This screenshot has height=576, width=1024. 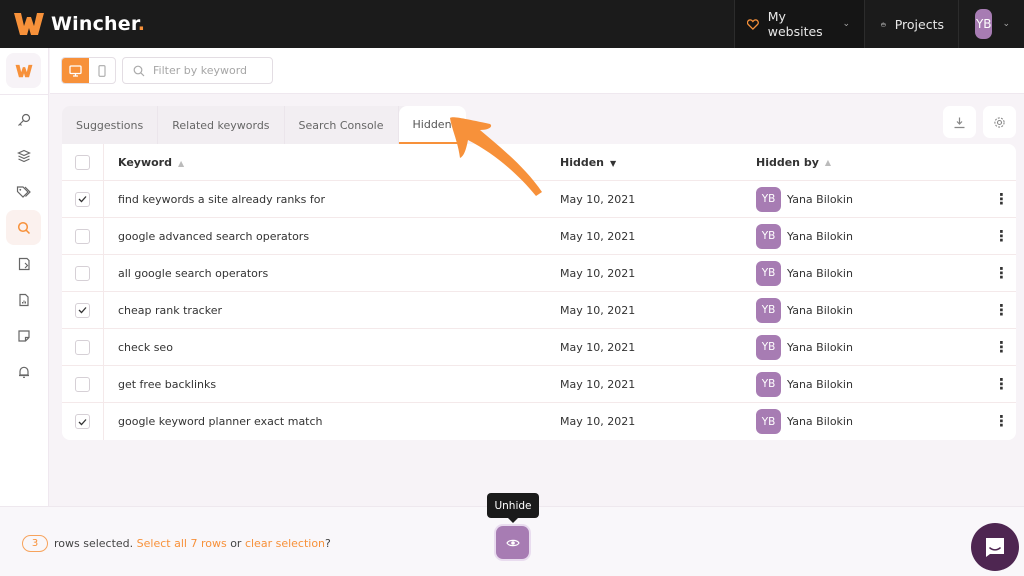 What do you see at coordinates (94, 543) in the screenshot?
I see `selection-text: rows selected.` at bounding box center [94, 543].